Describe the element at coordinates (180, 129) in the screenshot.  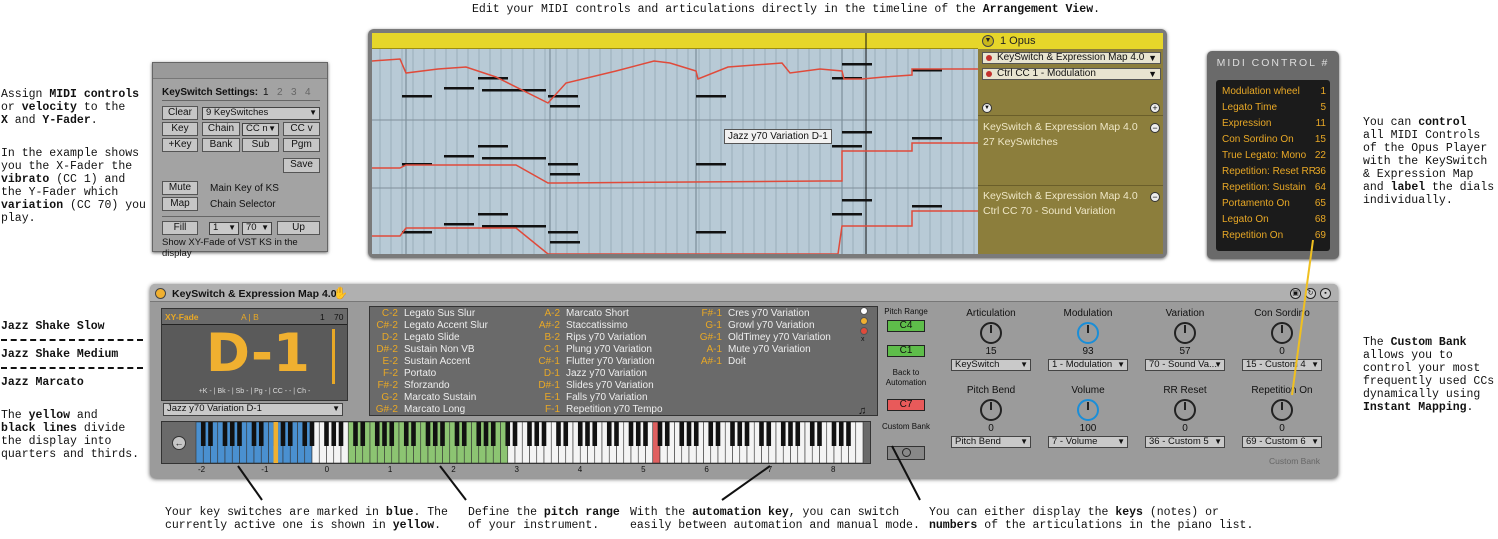
I see `key-button: Key` at that location.